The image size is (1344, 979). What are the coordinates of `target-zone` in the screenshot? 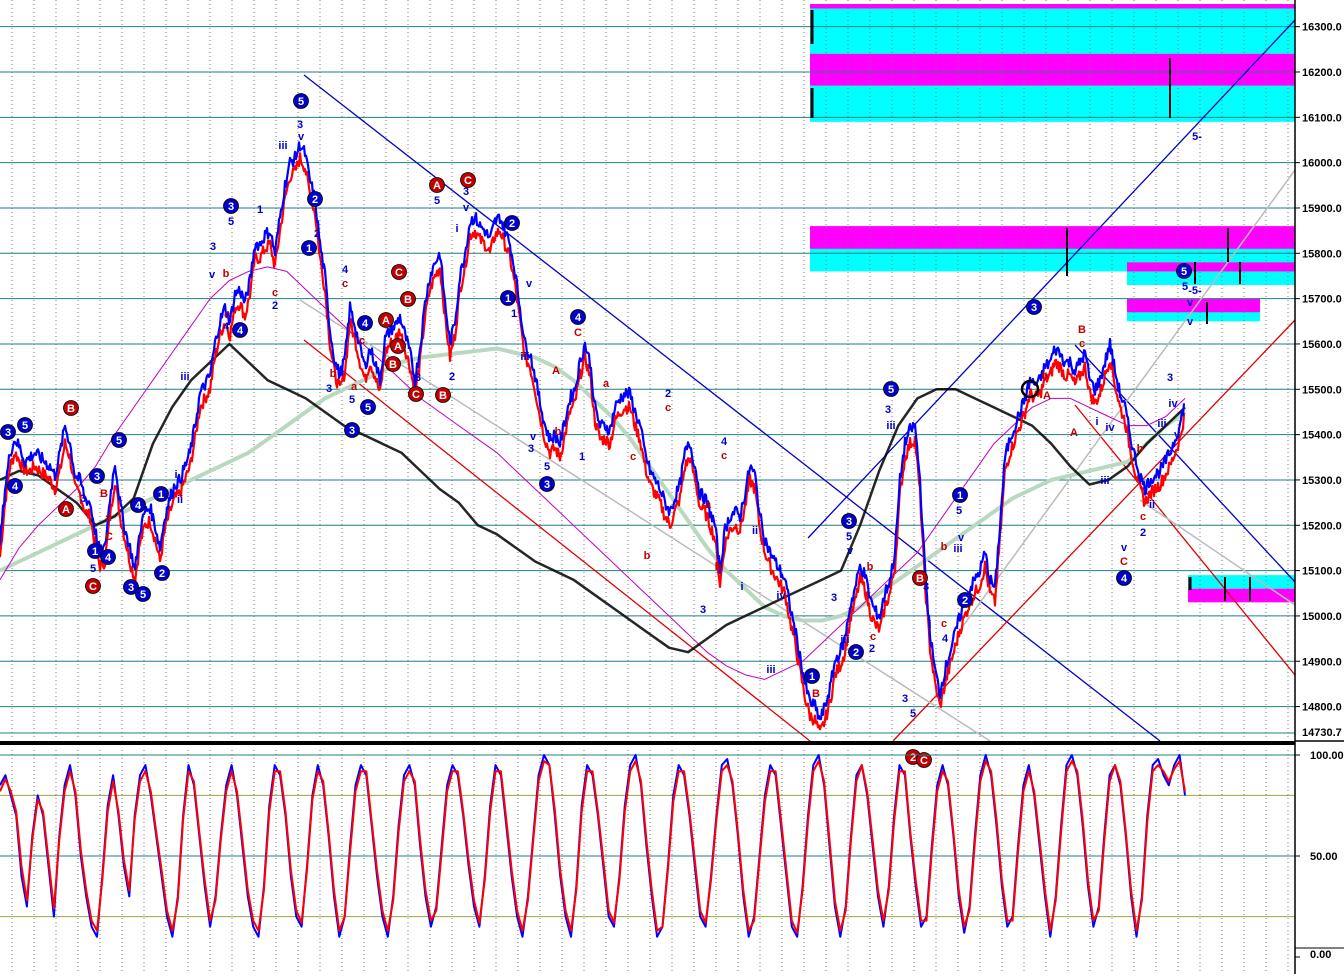 It's located at (1241, 595).